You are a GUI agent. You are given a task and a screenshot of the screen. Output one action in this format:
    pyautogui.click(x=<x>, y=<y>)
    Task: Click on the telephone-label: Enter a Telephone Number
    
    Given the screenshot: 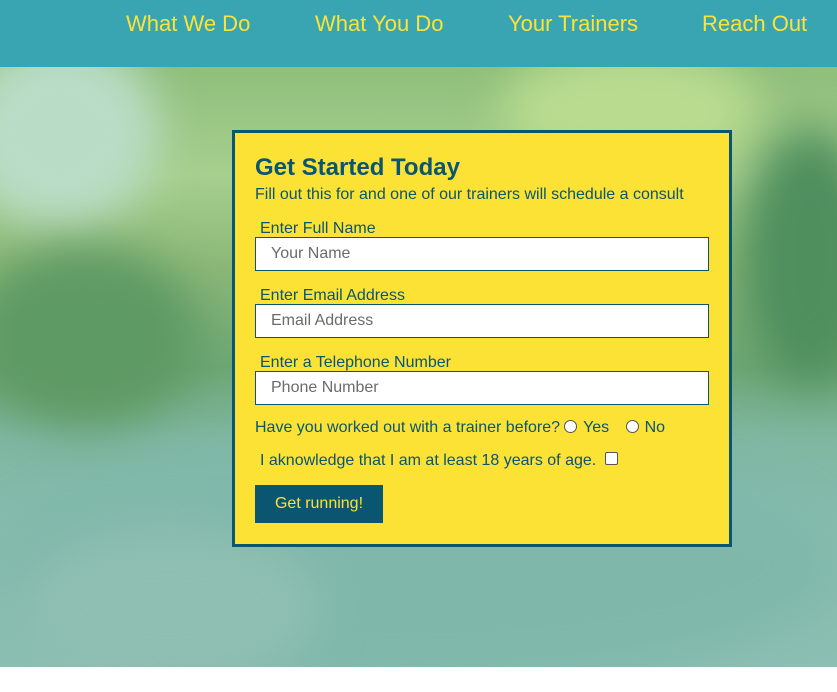 What is the action you would take?
    pyautogui.click(x=355, y=362)
    